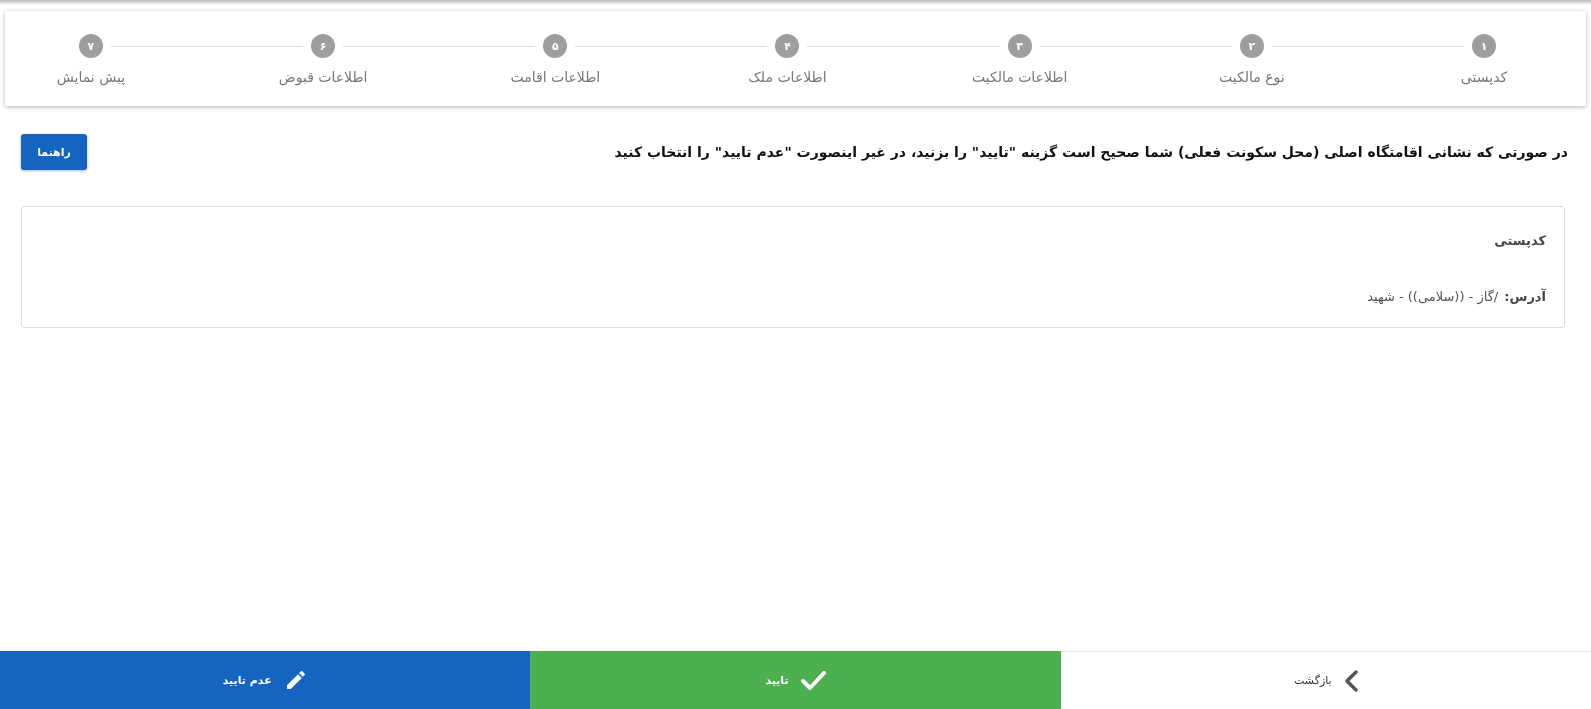 The width and height of the screenshot is (1591, 709). Describe the element at coordinates (323, 77) in the screenshot. I see `step-label: اطلاعات قبوض` at that location.